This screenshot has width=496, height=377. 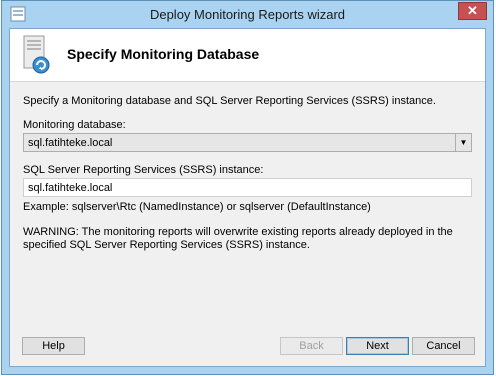 What do you see at coordinates (311, 346) in the screenshot?
I see `back-button: Back` at bounding box center [311, 346].